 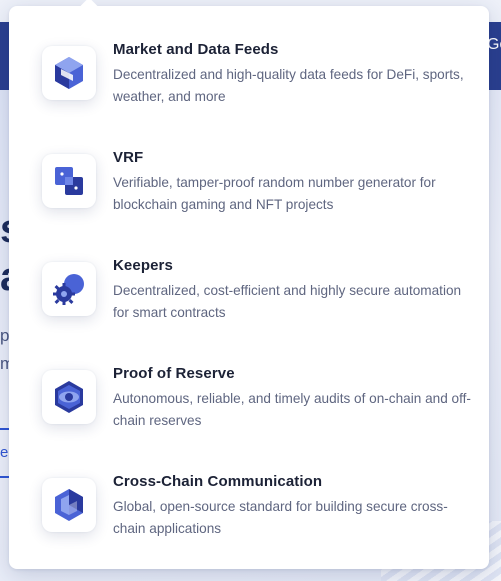 What do you see at coordinates (494, 44) in the screenshot?
I see `header-edge-text: Go` at bounding box center [494, 44].